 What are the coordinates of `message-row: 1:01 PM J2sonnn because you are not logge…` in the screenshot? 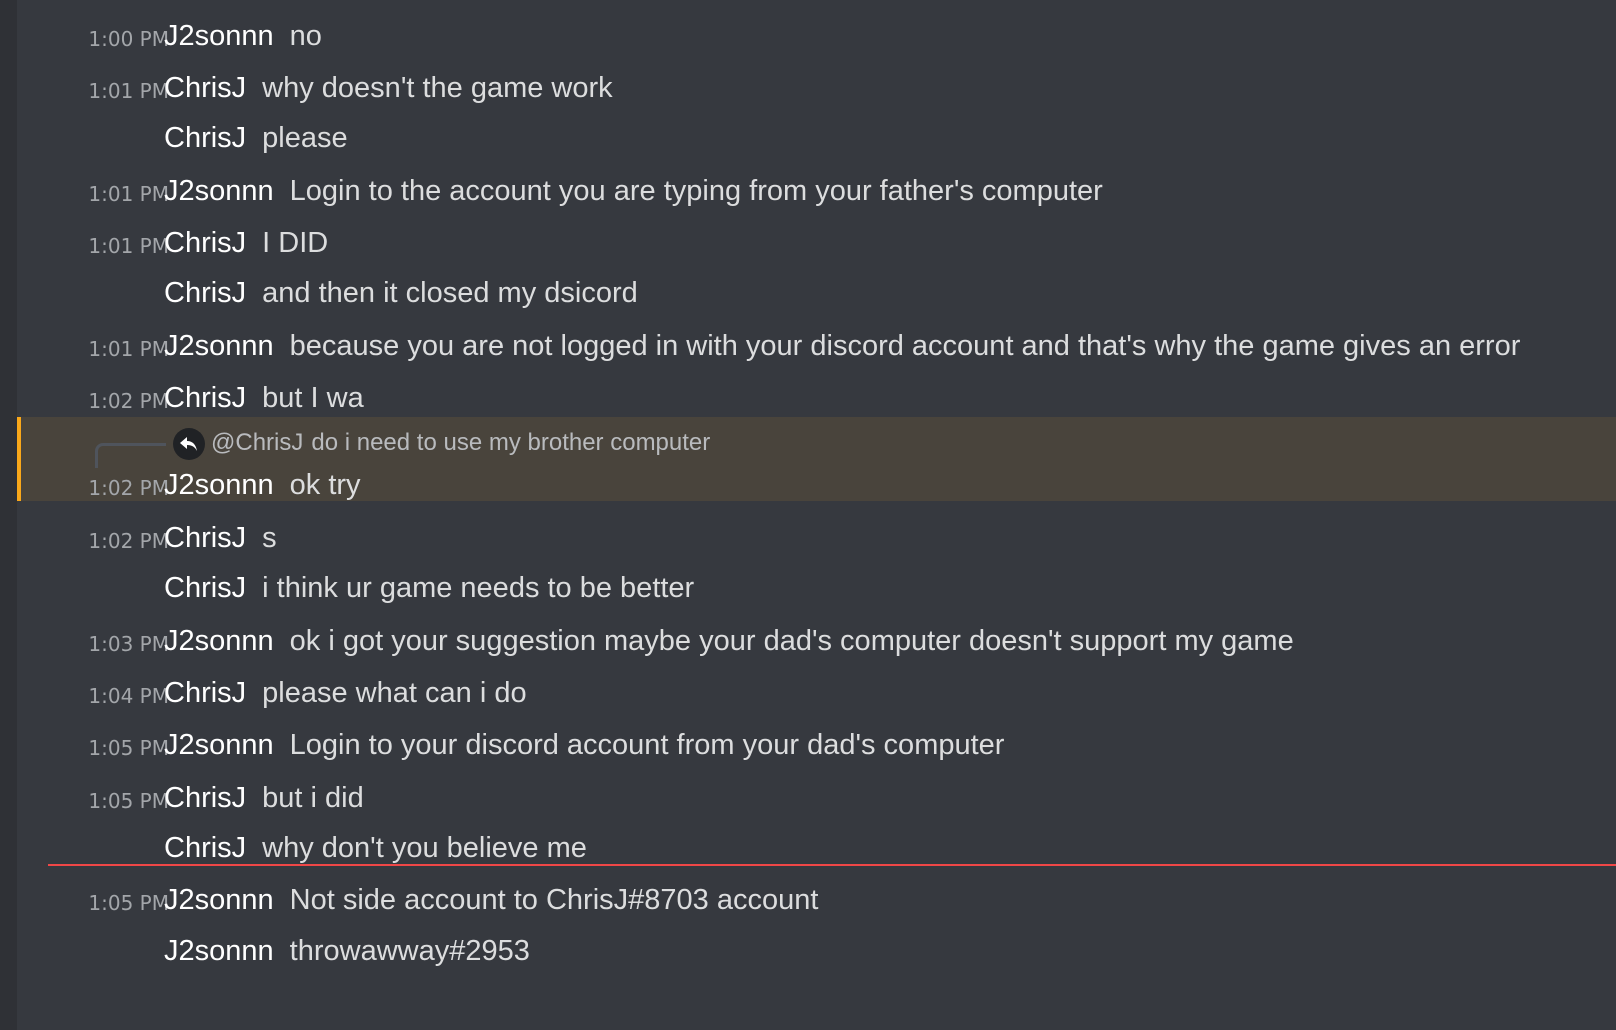 It's located at (816, 345).